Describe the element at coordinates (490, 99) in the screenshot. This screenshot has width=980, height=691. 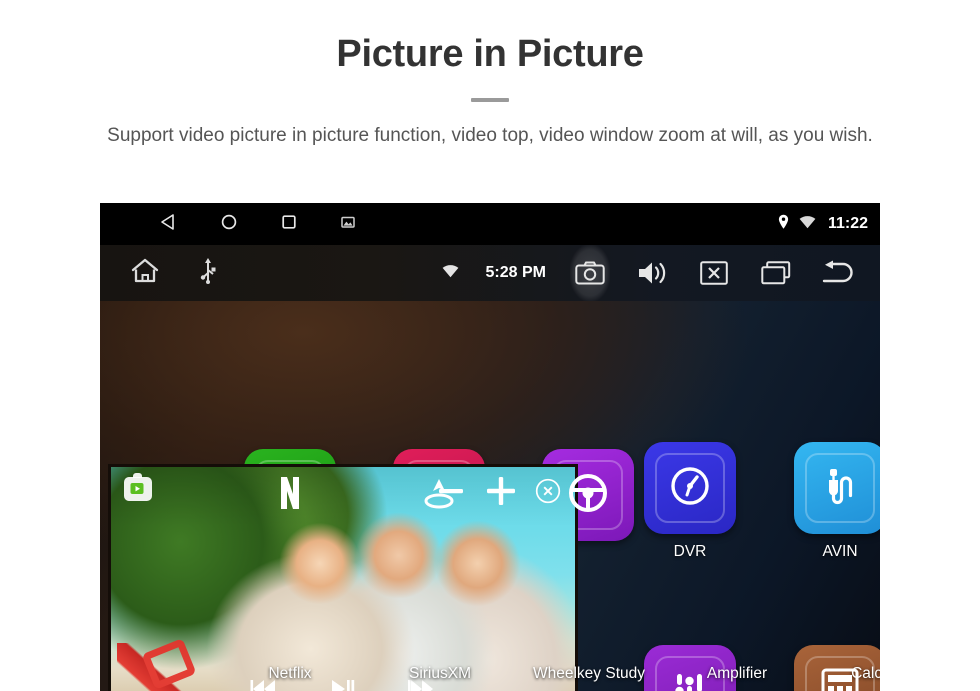
I see `title-divider` at that location.